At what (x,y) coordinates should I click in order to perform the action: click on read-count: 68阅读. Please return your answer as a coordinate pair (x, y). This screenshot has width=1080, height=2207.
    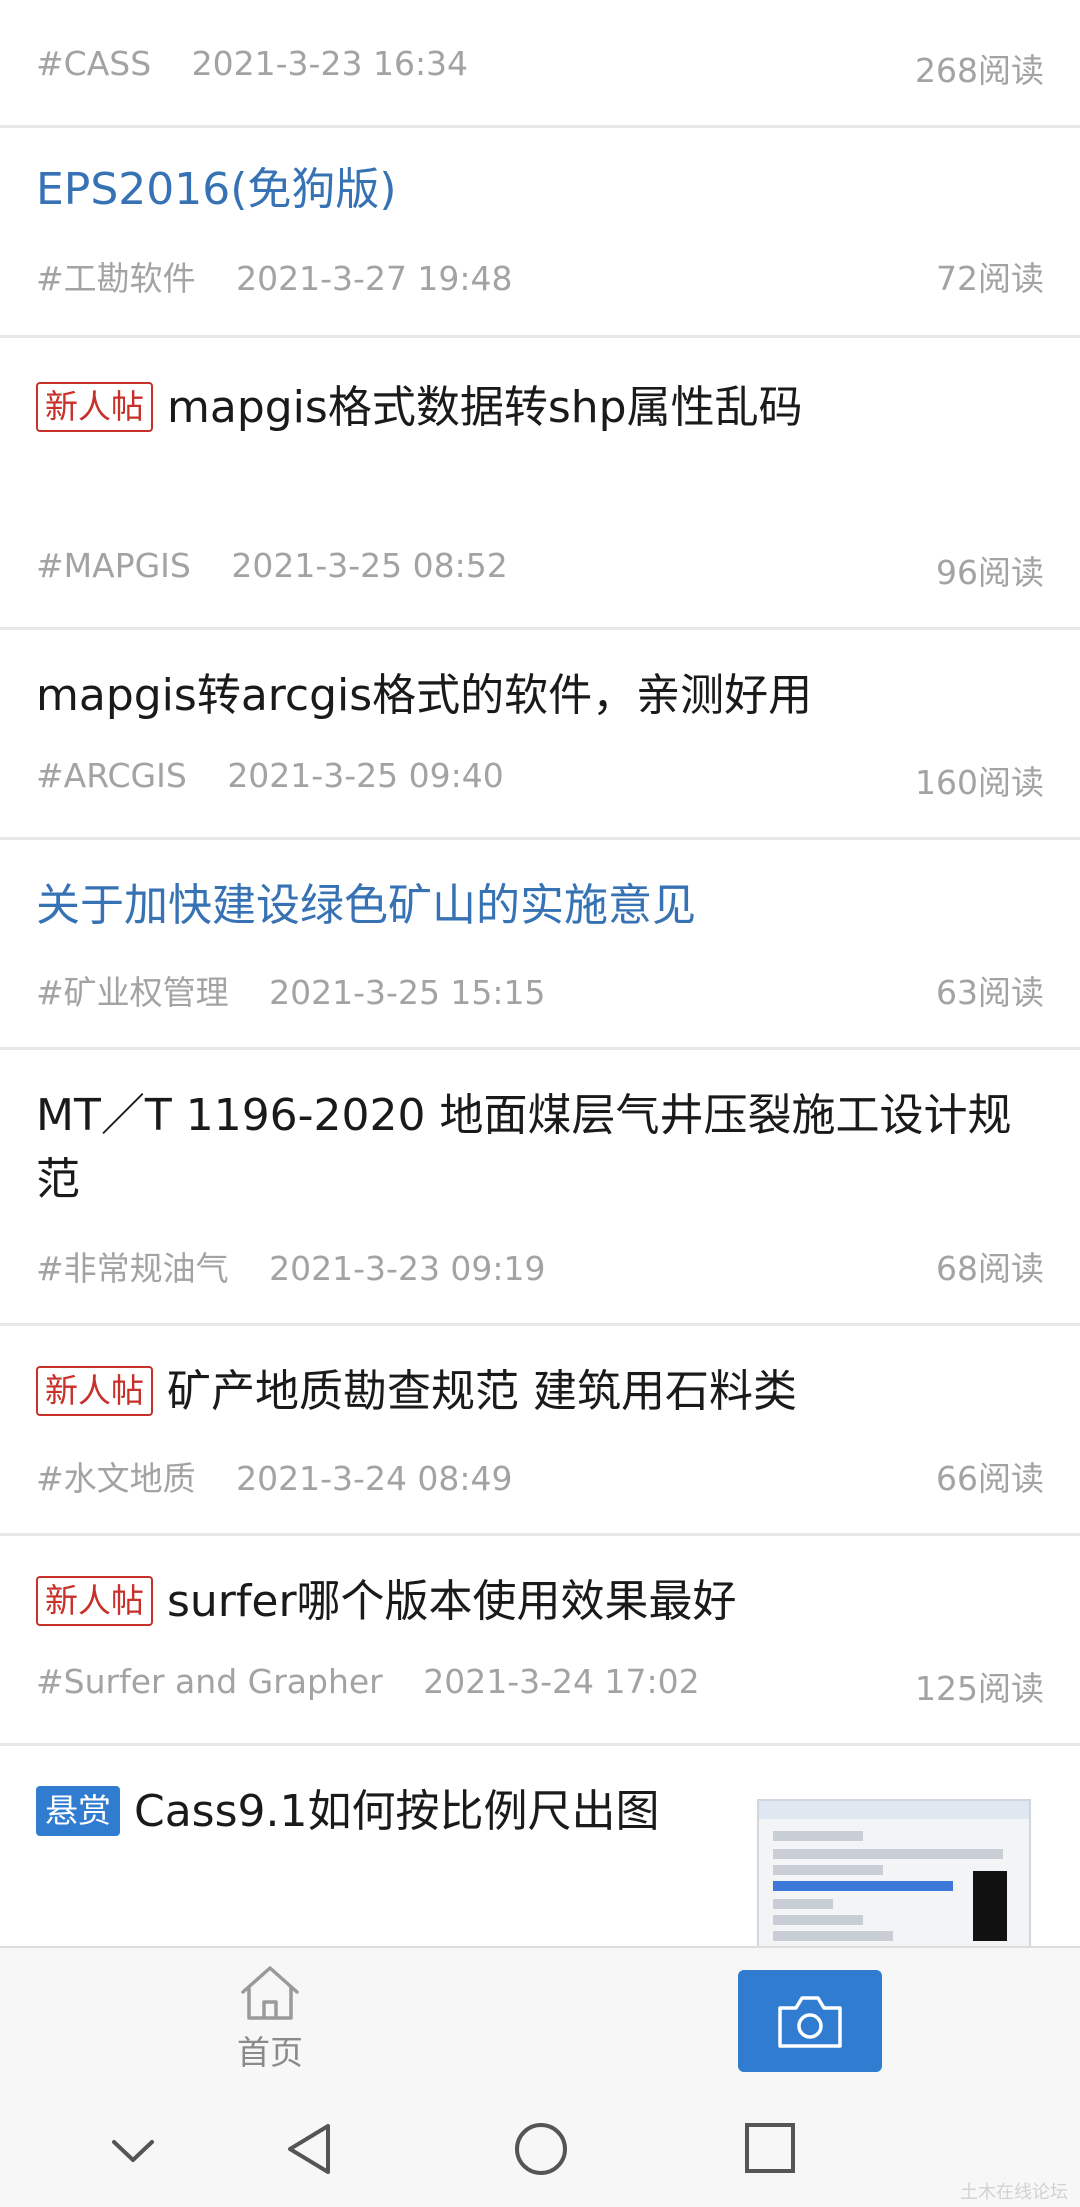
    Looking at the image, I should click on (990, 1268).